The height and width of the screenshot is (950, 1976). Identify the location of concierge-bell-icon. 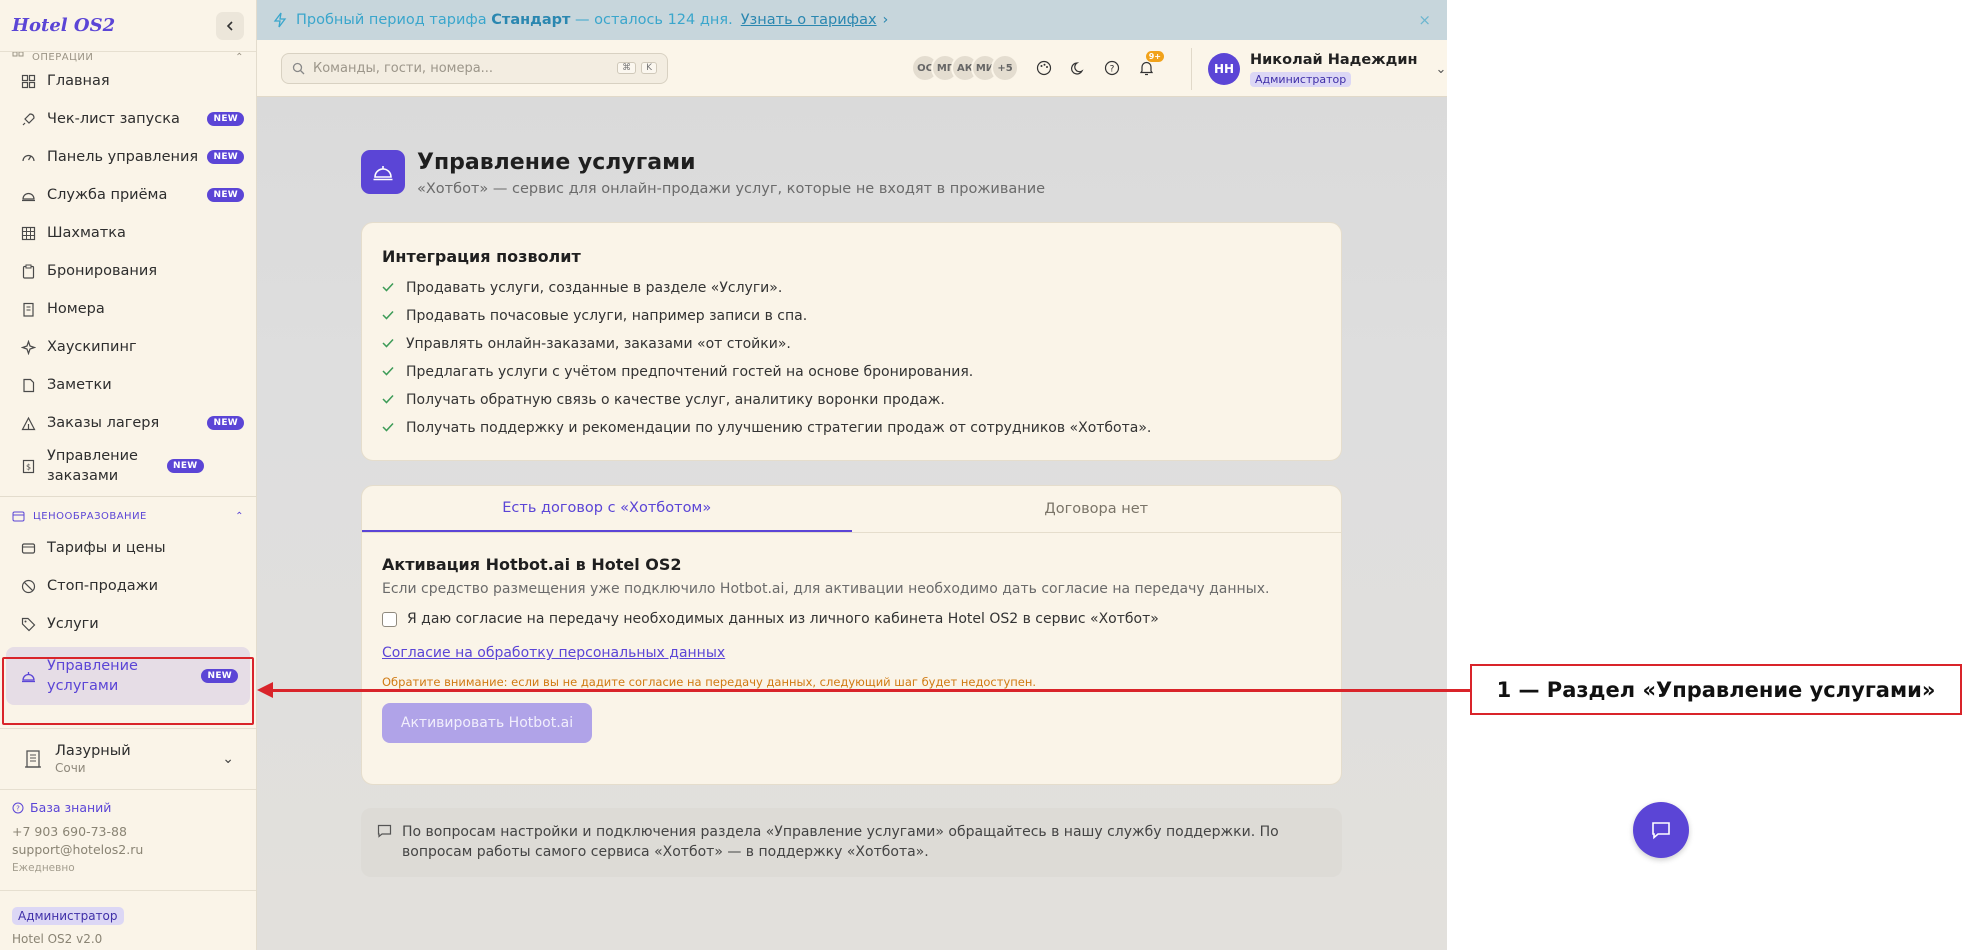
(28, 195).